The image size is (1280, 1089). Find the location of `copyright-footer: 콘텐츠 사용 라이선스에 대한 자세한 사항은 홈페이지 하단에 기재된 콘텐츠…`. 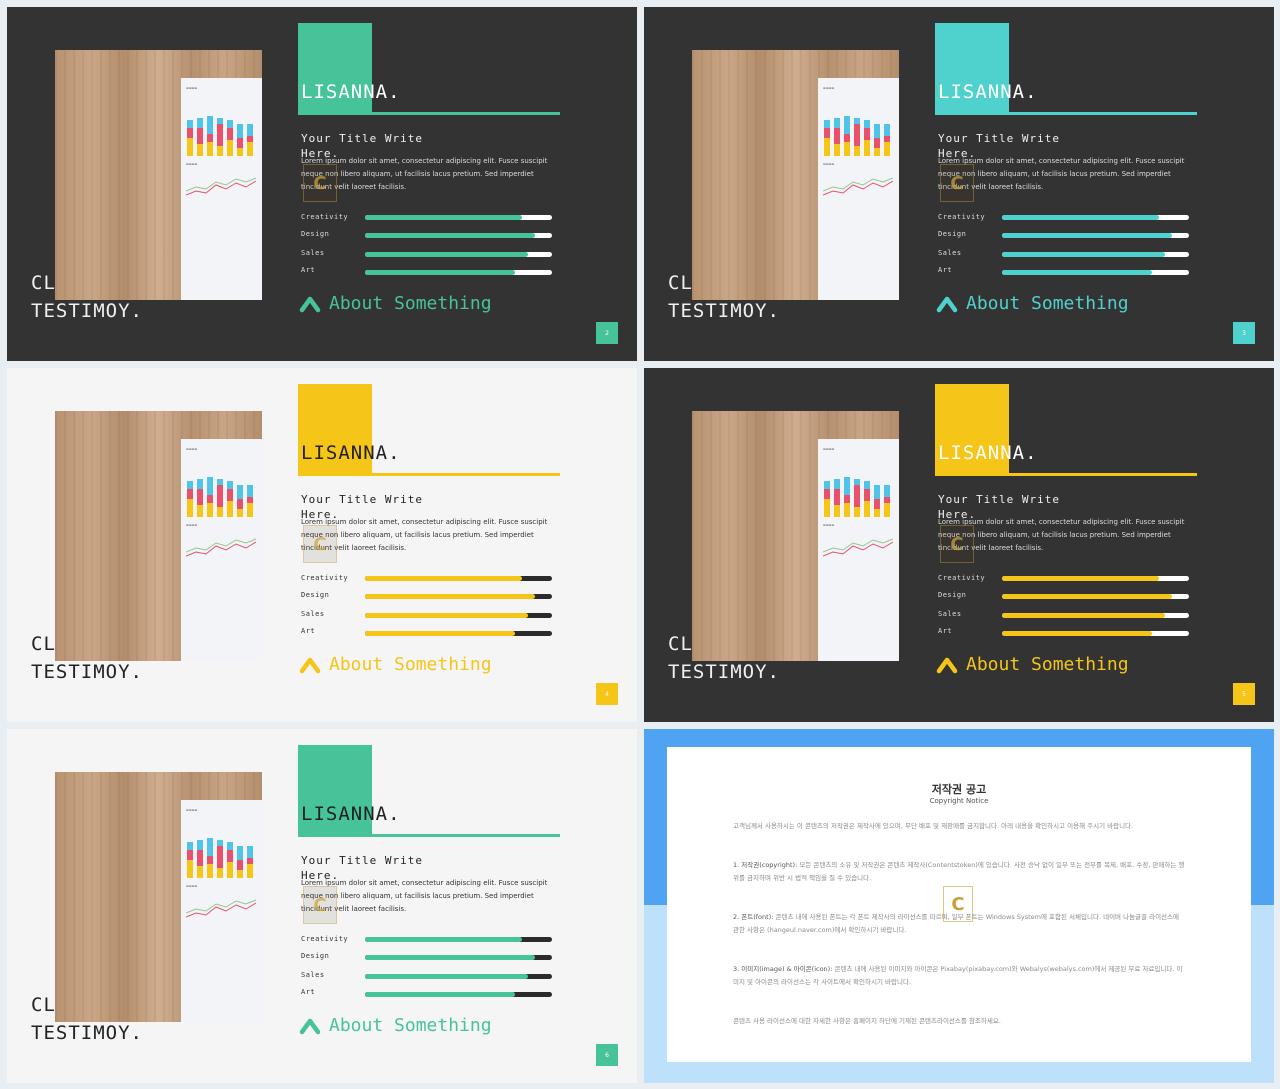

copyright-footer: 콘텐츠 사용 라이선스에 대한 자세한 사항은 홈페이지 하단에 기재된 콘텐츠… is located at coordinates (867, 1021).